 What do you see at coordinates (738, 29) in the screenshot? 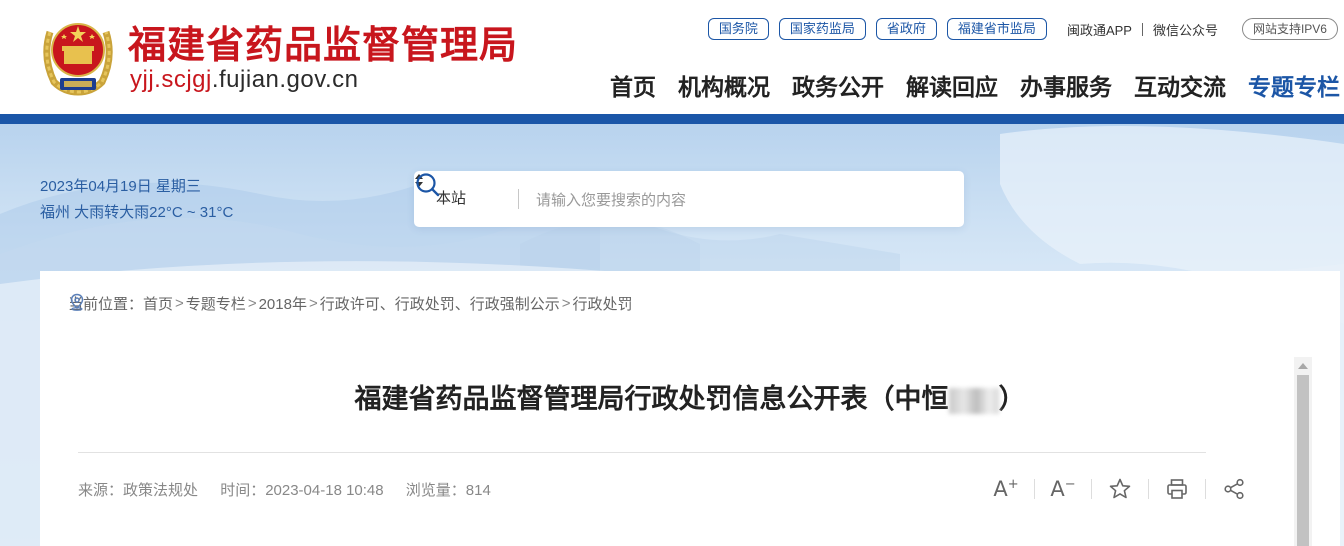
I see `link-state-council: 国务院` at bounding box center [738, 29].